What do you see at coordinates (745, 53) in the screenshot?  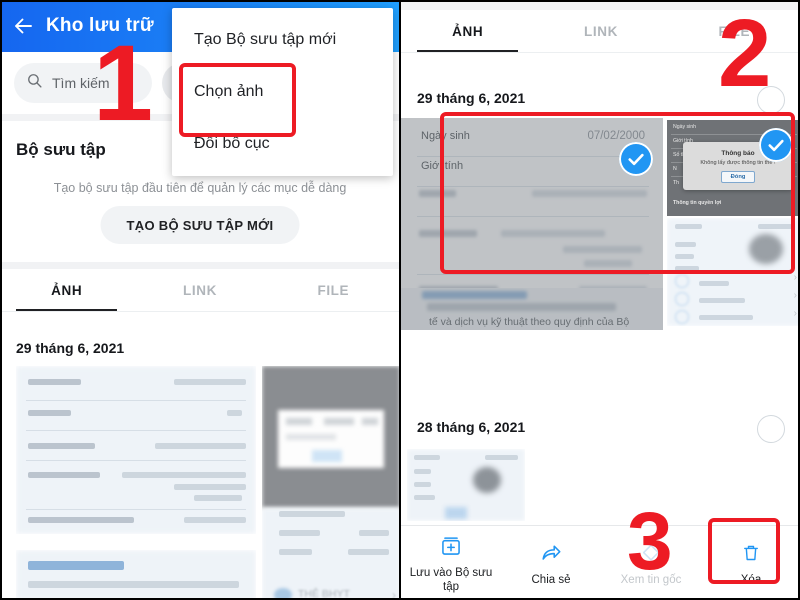 I see `annotation-number-2: 2` at bounding box center [745, 53].